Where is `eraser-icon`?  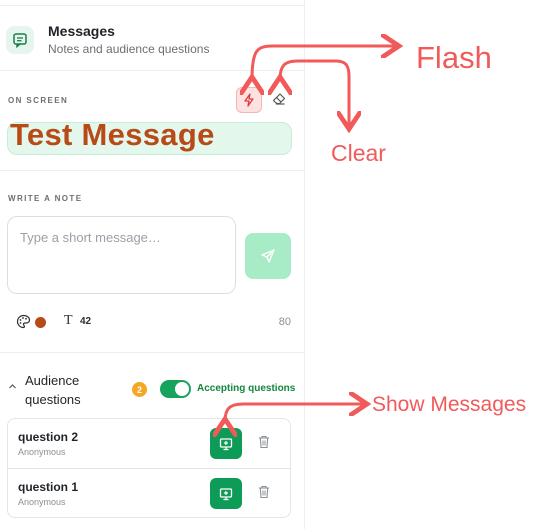
eraser-icon is located at coordinates (279, 99).